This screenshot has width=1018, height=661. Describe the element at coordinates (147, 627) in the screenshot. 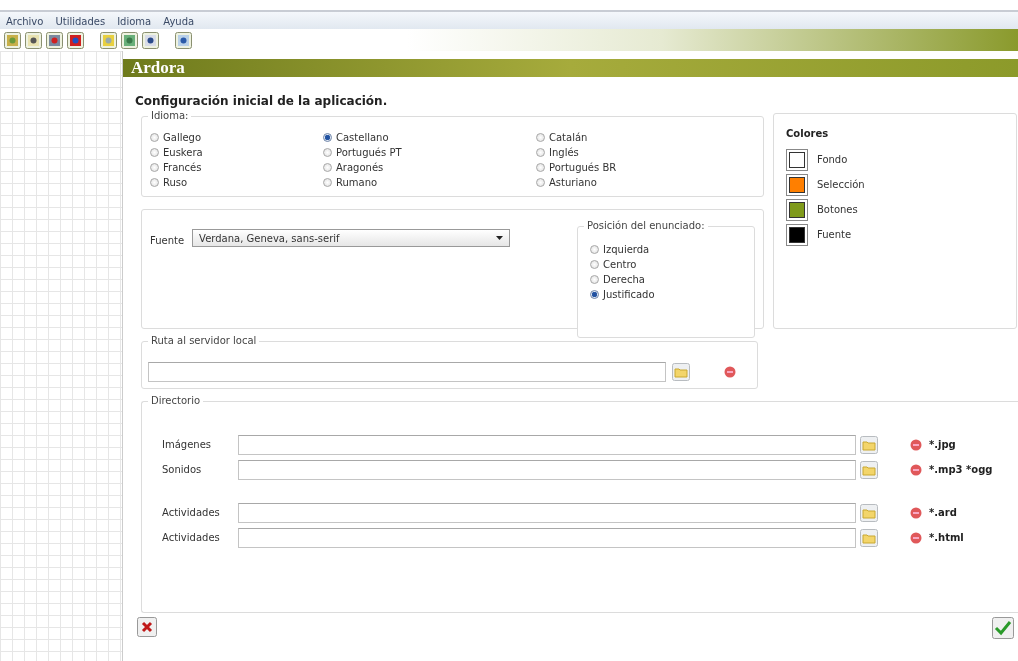

I see `close-icon` at that location.